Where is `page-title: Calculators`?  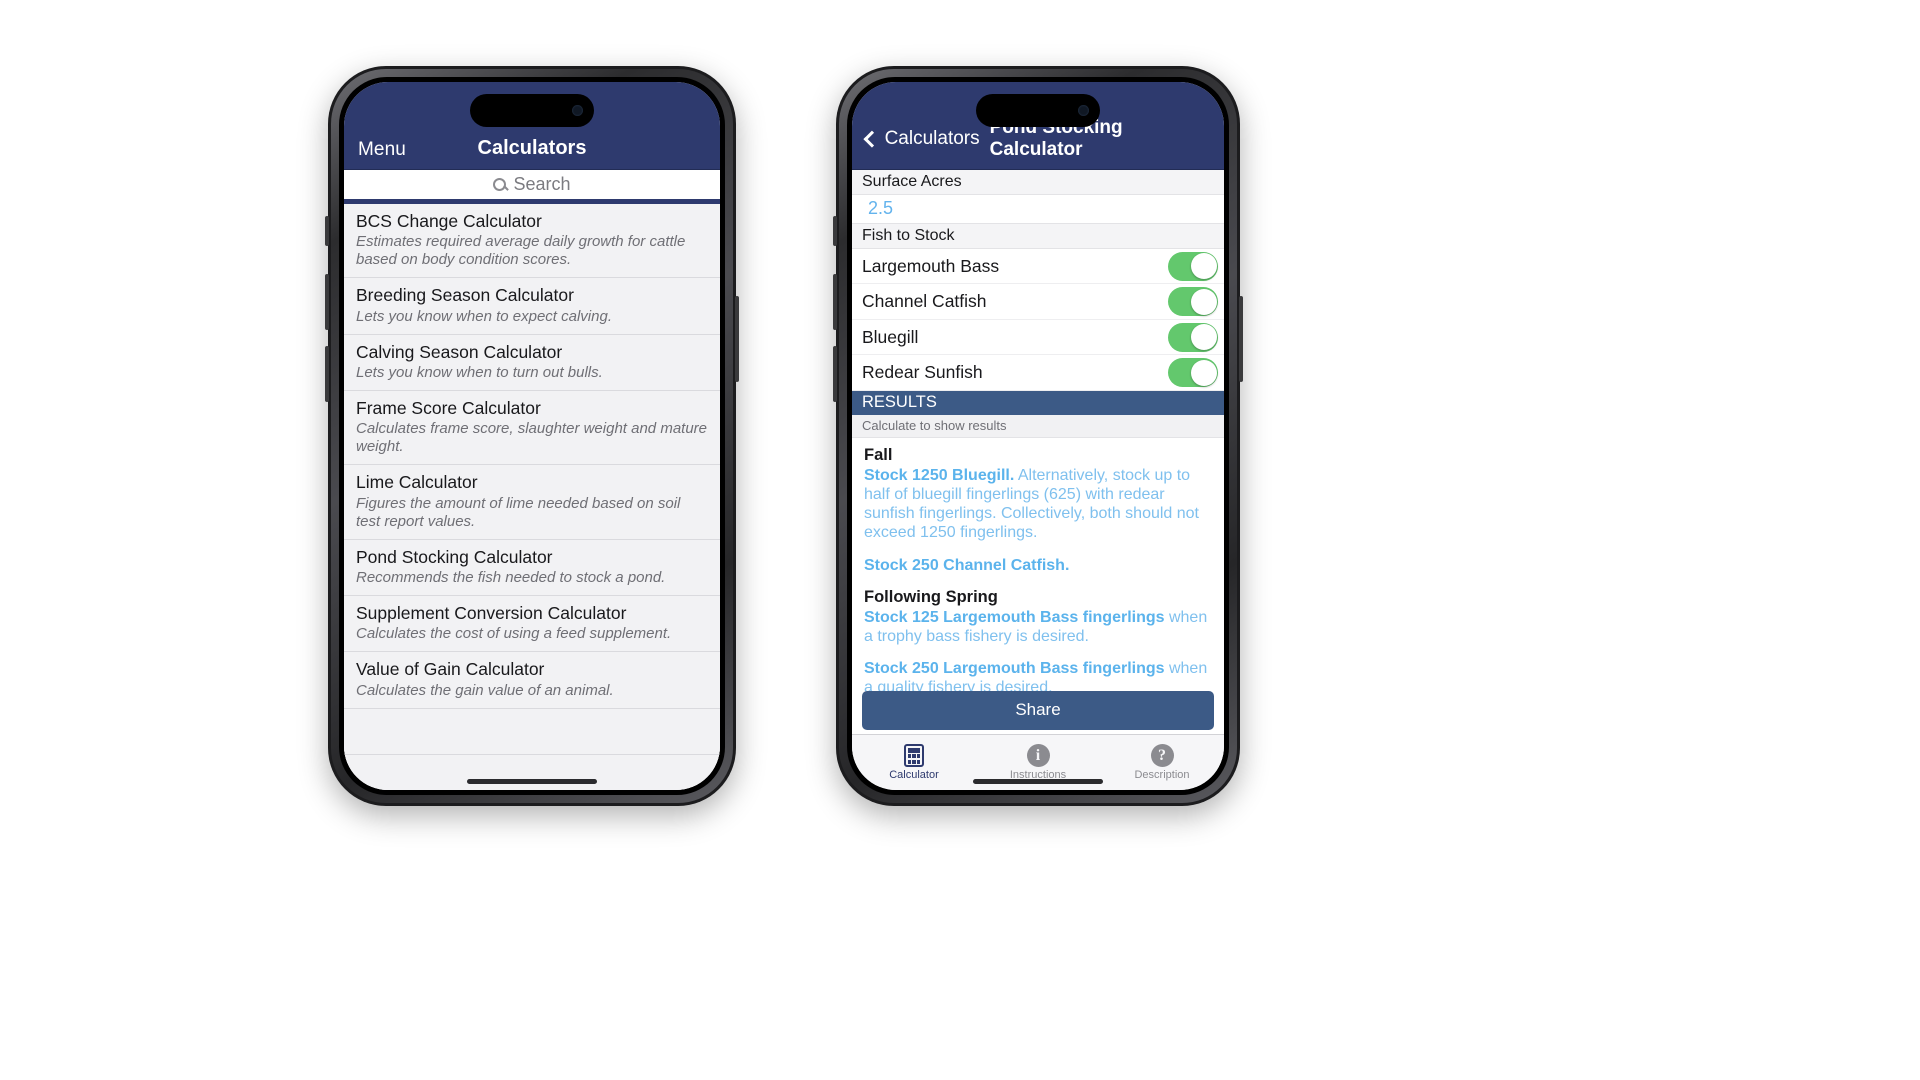
page-title: Calculators is located at coordinates (532, 148).